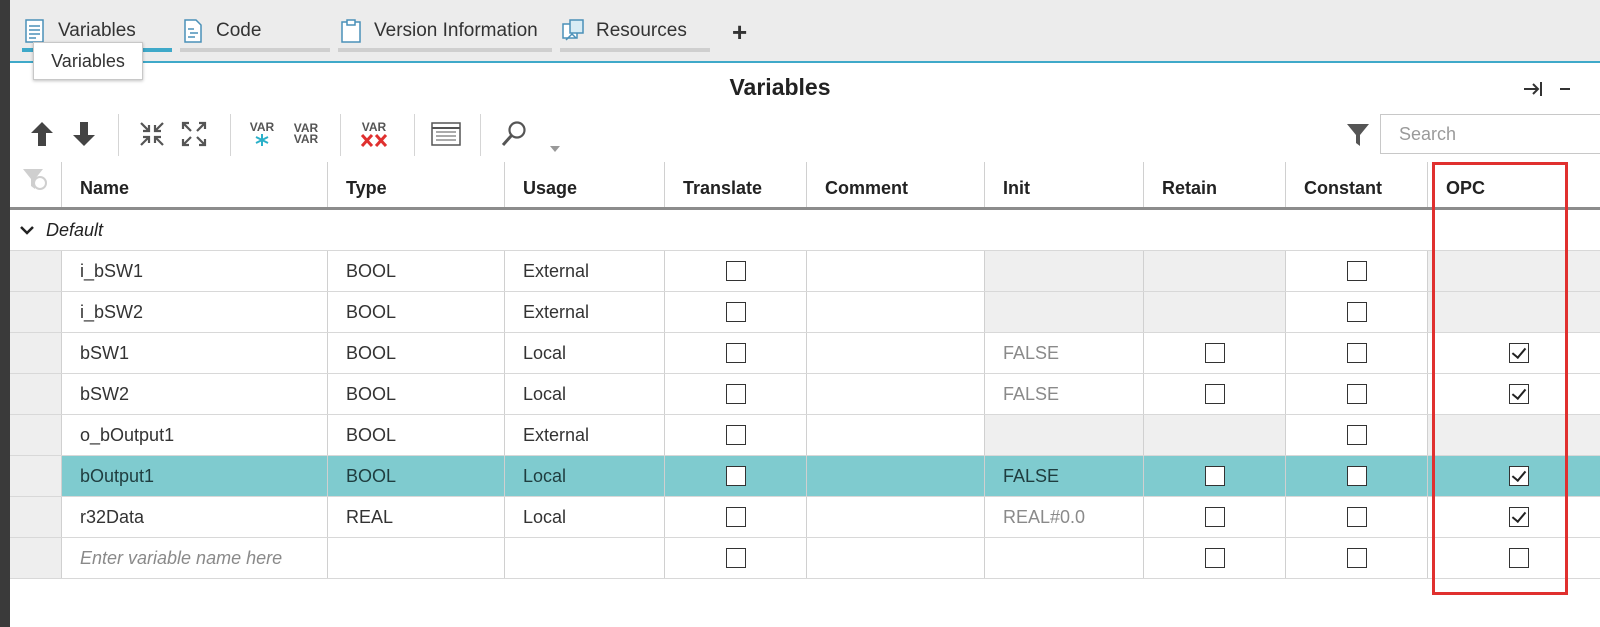 Image resolution: width=1600 pixels, height=627 pixels. I want to click on table-row: i_bSW1 BOOL External, so click(805, 271).